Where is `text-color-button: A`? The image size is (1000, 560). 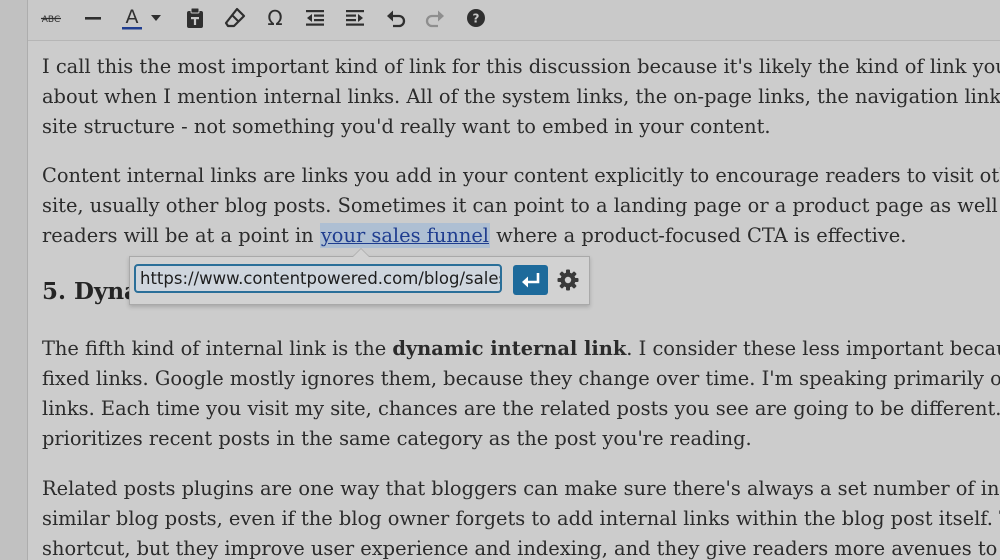
text-color-button: A is located at coordinates (132, 18).